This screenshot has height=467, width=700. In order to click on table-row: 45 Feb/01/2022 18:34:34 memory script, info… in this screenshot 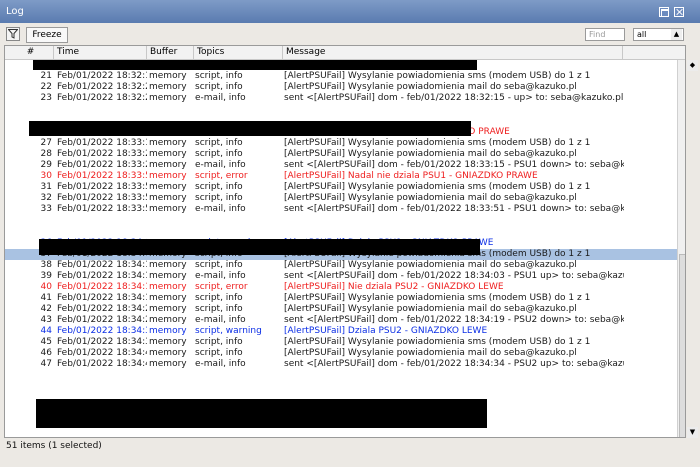, I will do `click(341, 342)`.